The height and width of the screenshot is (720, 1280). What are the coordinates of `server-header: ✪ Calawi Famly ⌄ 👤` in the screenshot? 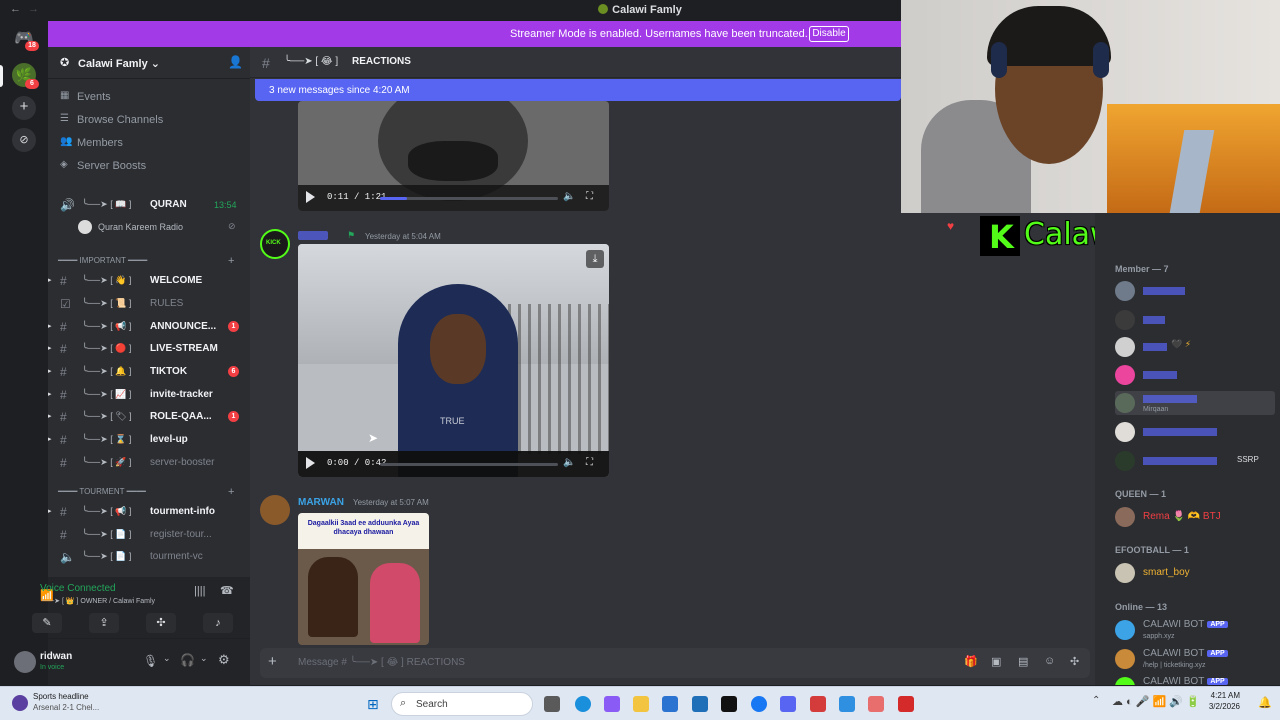 It's located at (149, 63).